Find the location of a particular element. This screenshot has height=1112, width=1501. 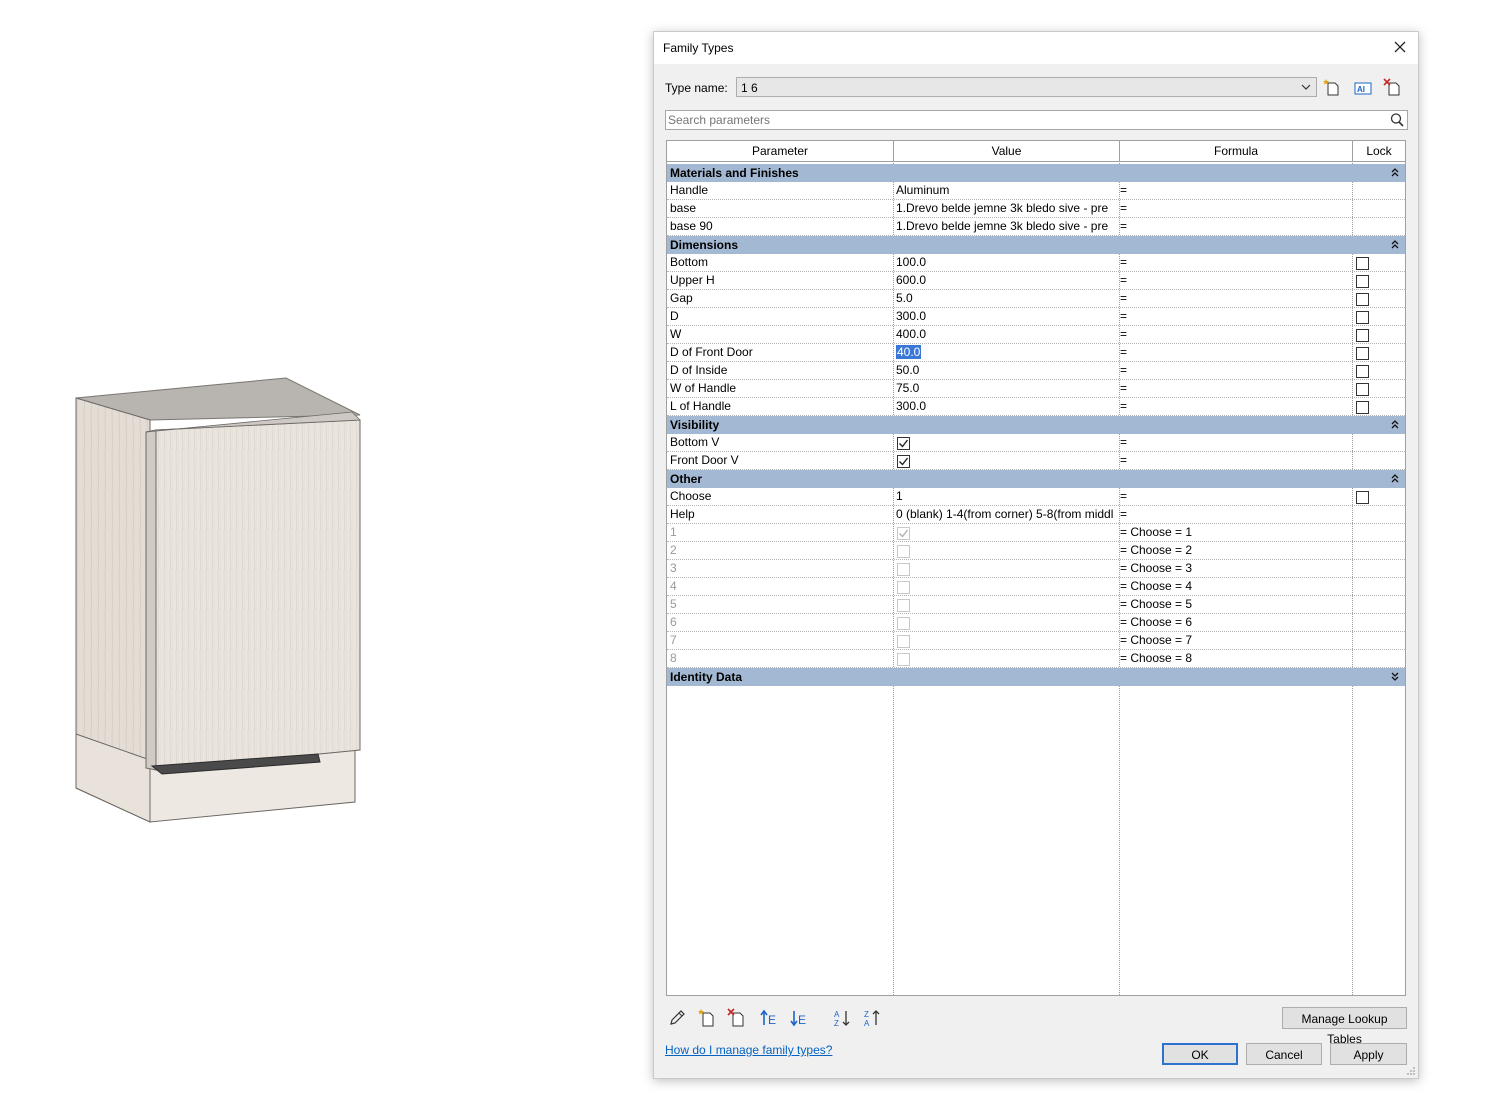

table-row: Upper H 600.0 = is located at coordinates (1036, 281).